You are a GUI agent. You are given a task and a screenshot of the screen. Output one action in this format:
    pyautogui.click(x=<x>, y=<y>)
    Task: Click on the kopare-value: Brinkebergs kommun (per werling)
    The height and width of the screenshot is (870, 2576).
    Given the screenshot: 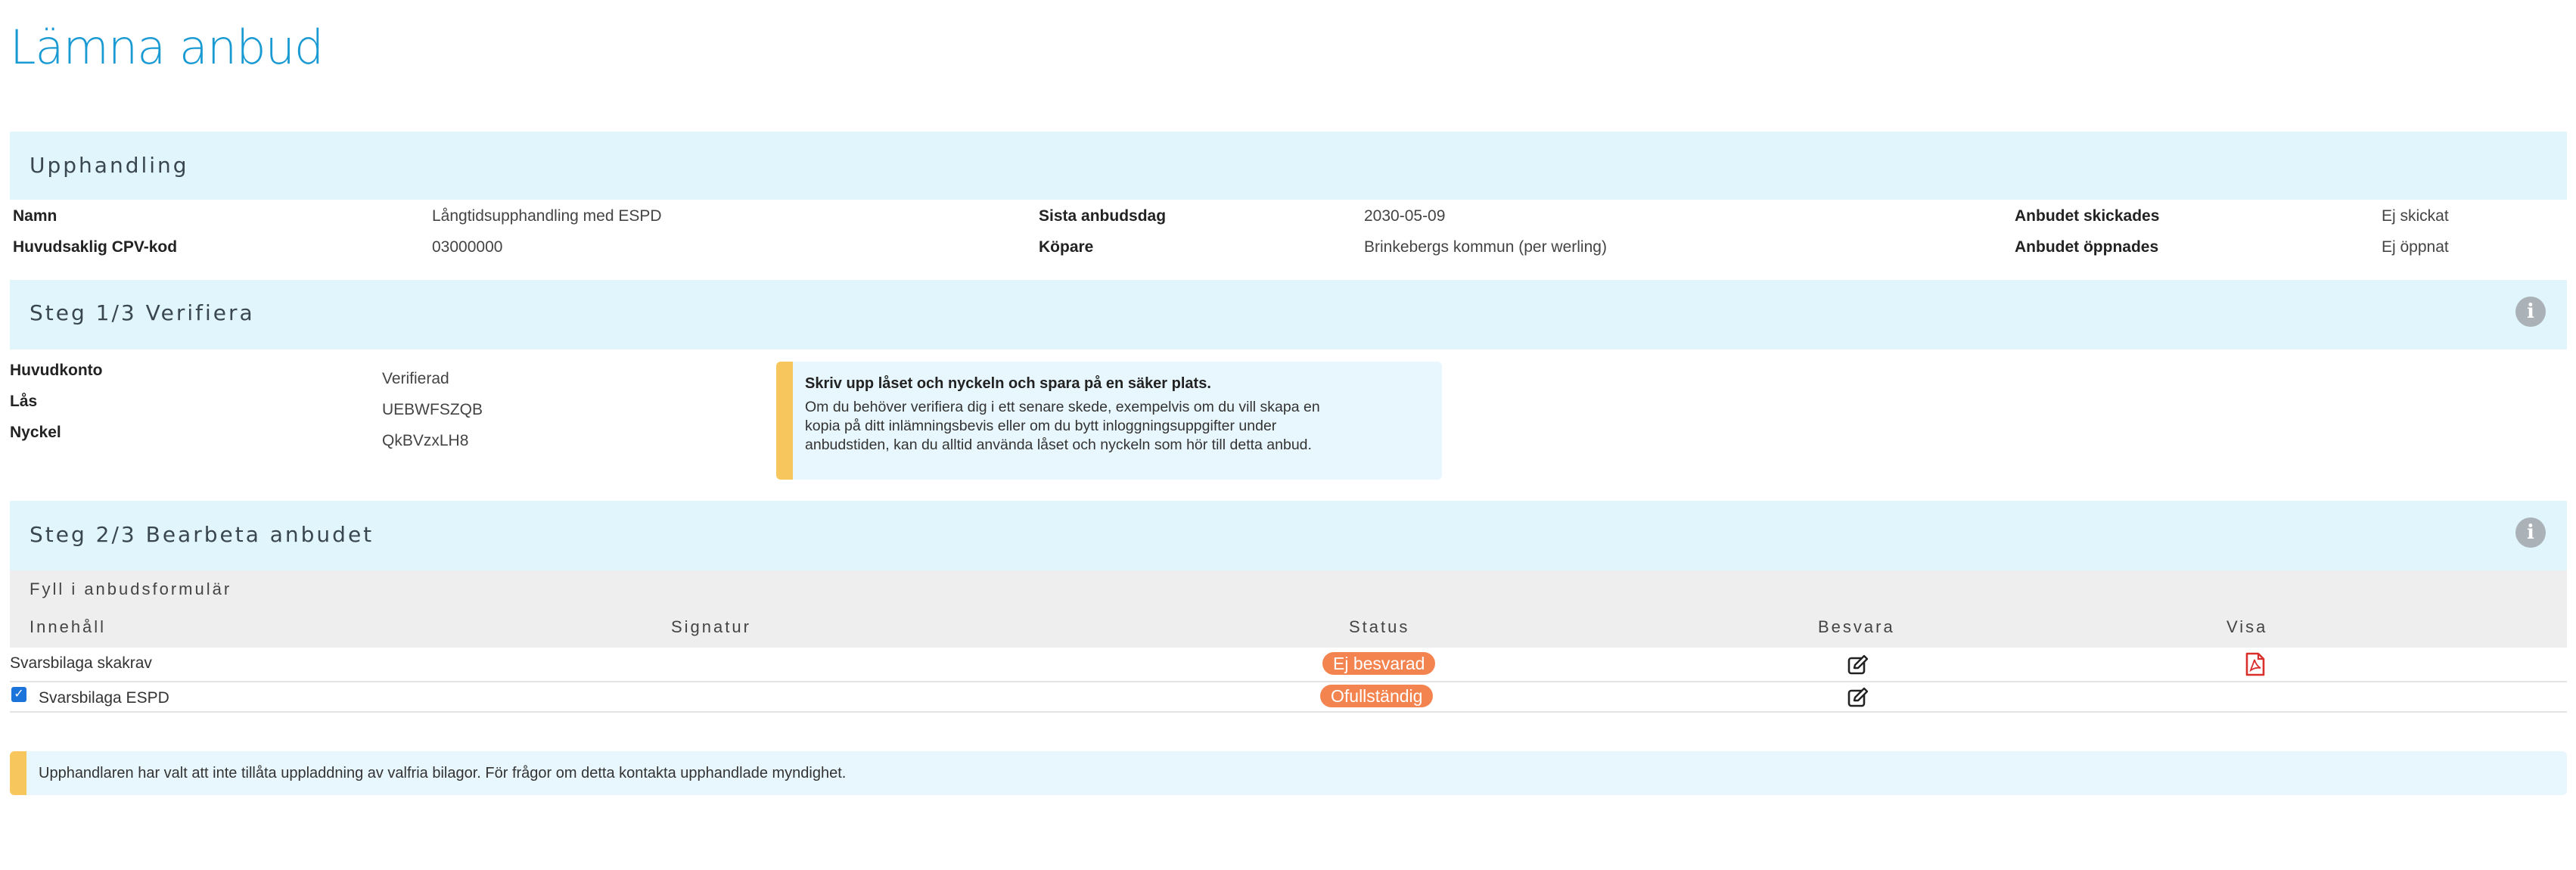 What is the action you would take?
    pyautogui.click(x=1485, y=247)
    